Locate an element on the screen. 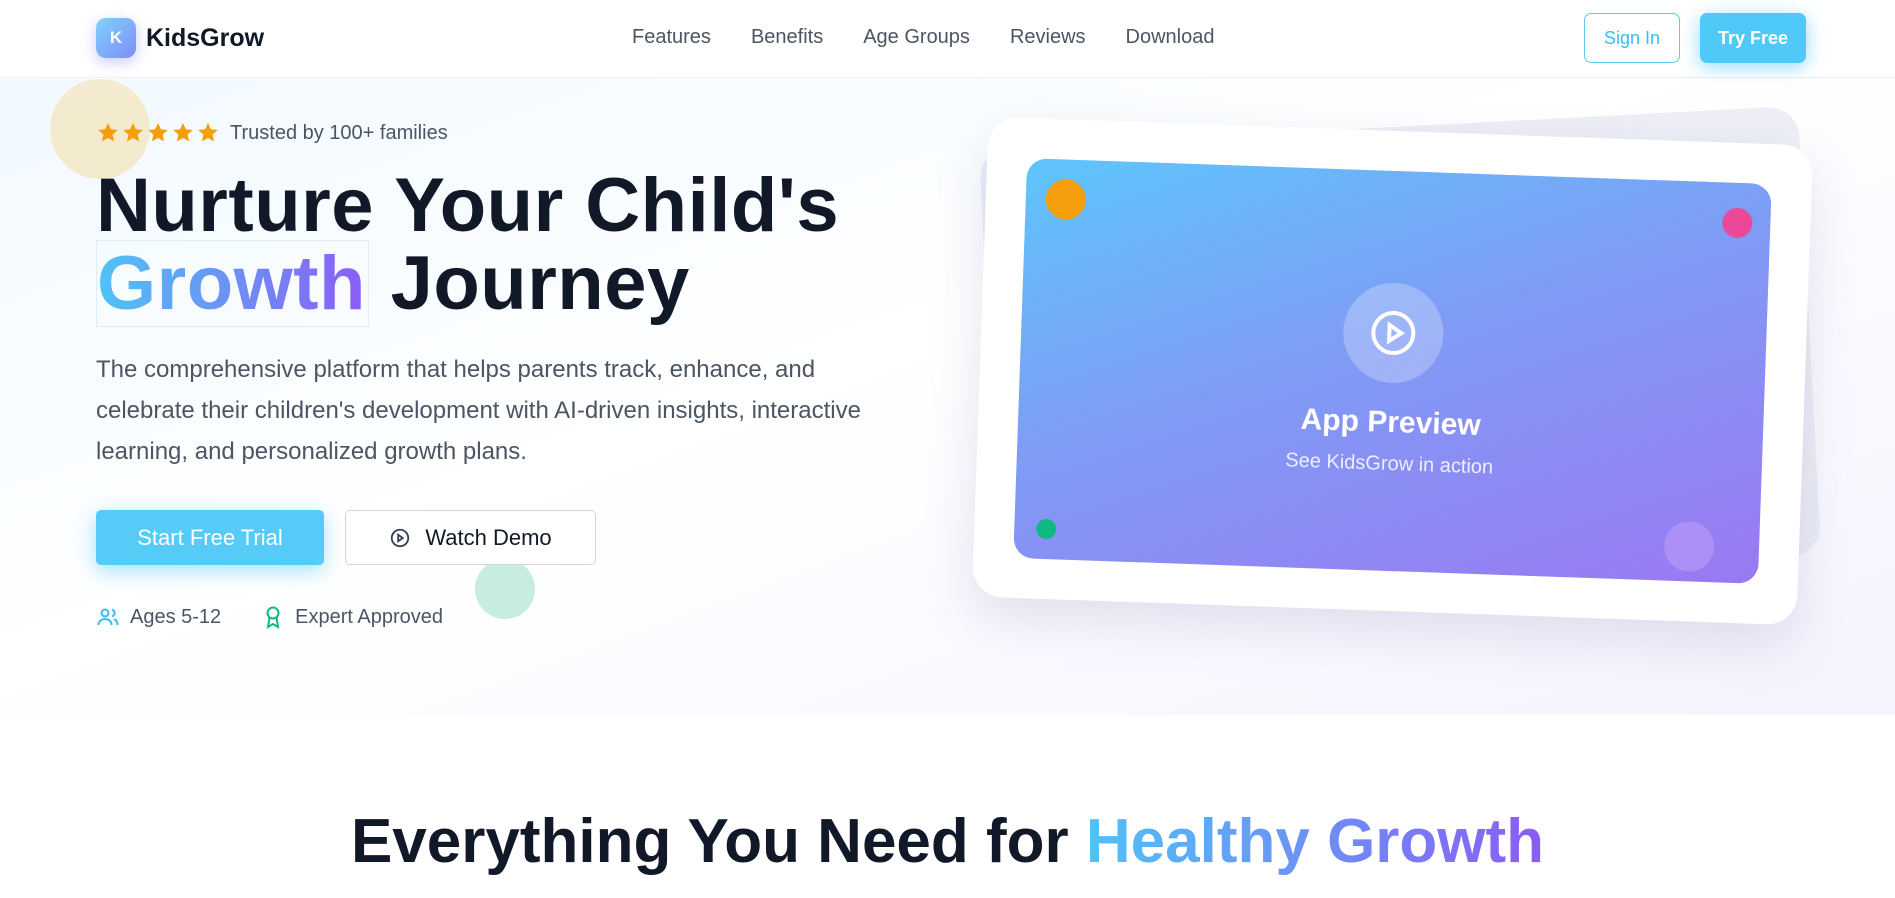  star-rating is located at coordinates (158, 133).